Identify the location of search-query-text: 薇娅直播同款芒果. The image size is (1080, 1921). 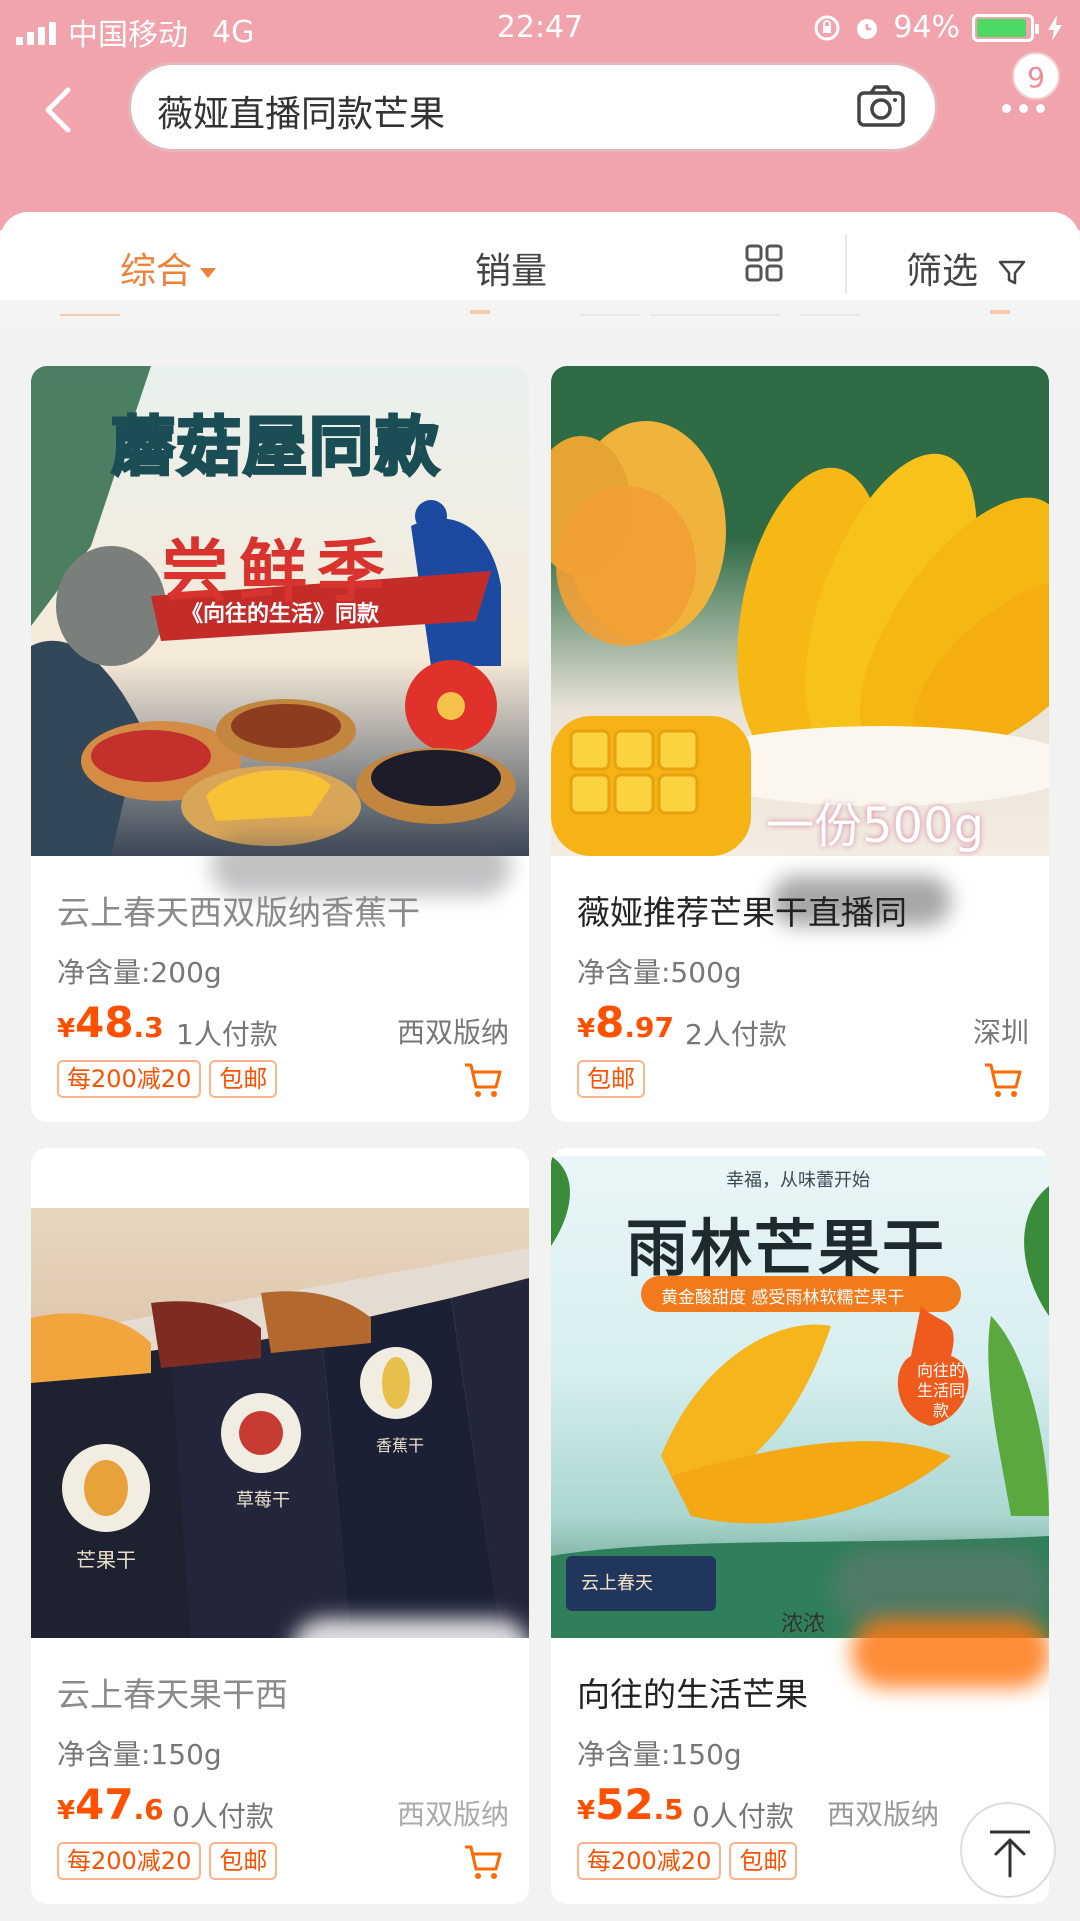
(301, 114).